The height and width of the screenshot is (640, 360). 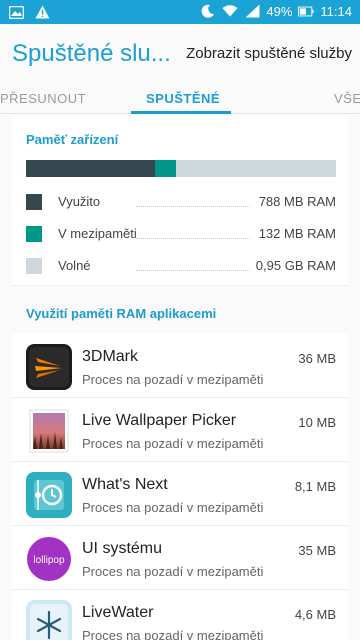 I want to click on legend-cached: V mezipaměti 132 MB RAM, so click(x=181, y=234).